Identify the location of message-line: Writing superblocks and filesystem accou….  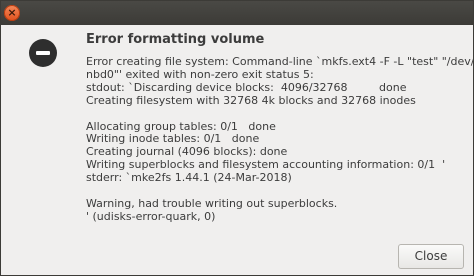
(266, 165).